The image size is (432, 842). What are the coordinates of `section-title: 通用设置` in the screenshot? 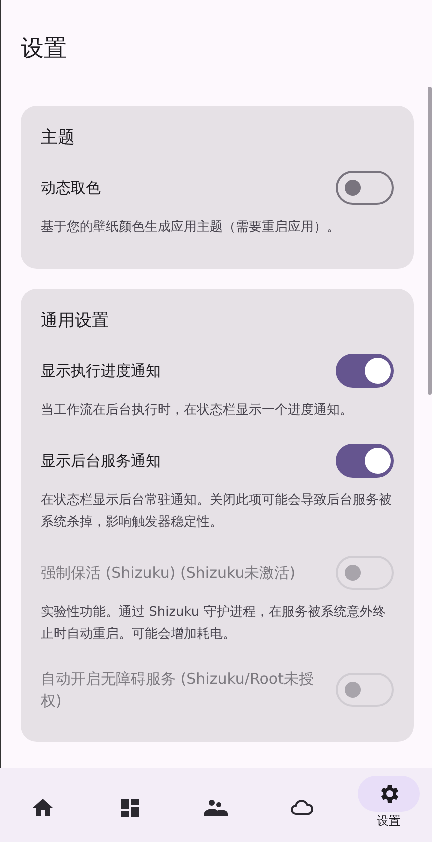 It's located at (75, 321).